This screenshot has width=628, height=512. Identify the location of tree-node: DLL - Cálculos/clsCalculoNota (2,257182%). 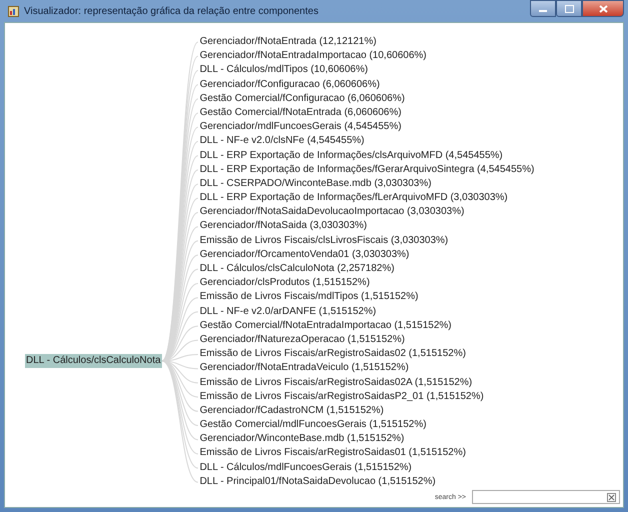
(367, 269).